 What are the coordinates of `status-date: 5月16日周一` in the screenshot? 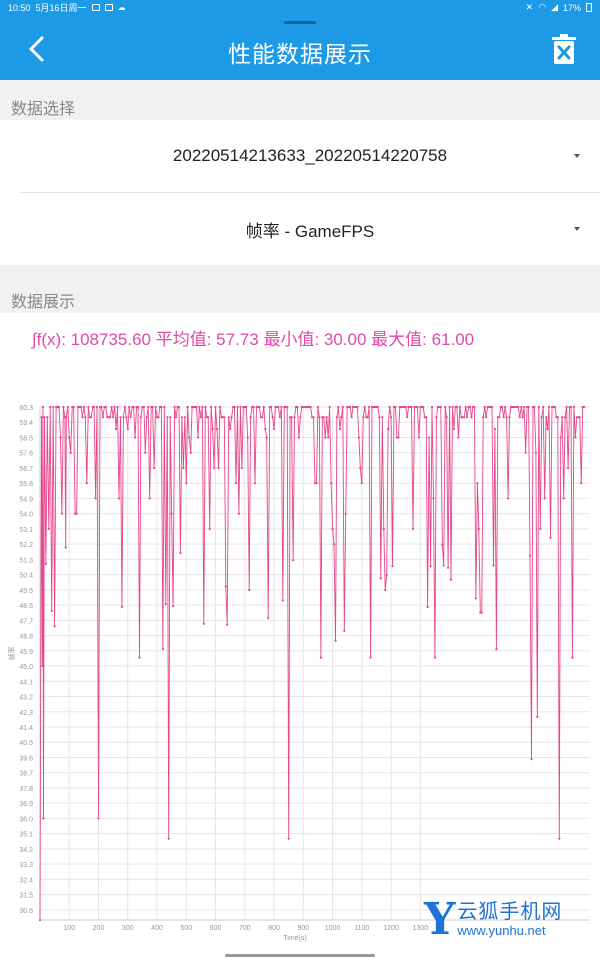 It's located at (61, 8).